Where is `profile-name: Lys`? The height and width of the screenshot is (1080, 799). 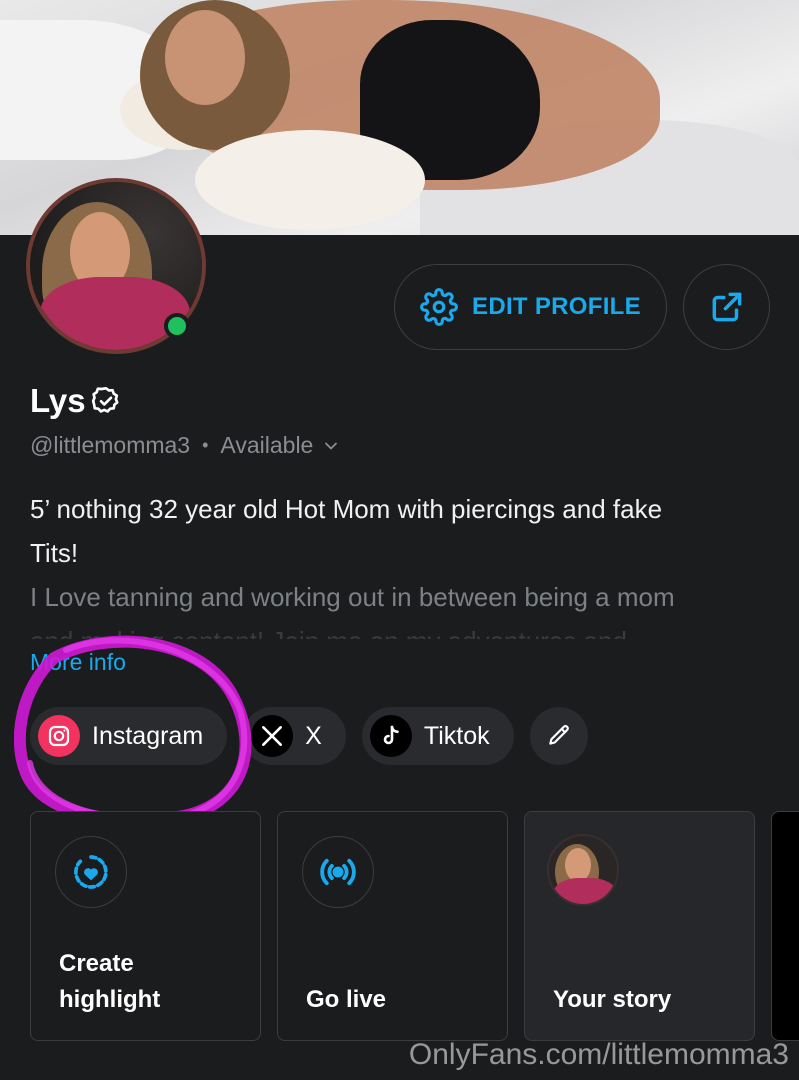 profile-name: Lys is located at coordinates (58, 400).